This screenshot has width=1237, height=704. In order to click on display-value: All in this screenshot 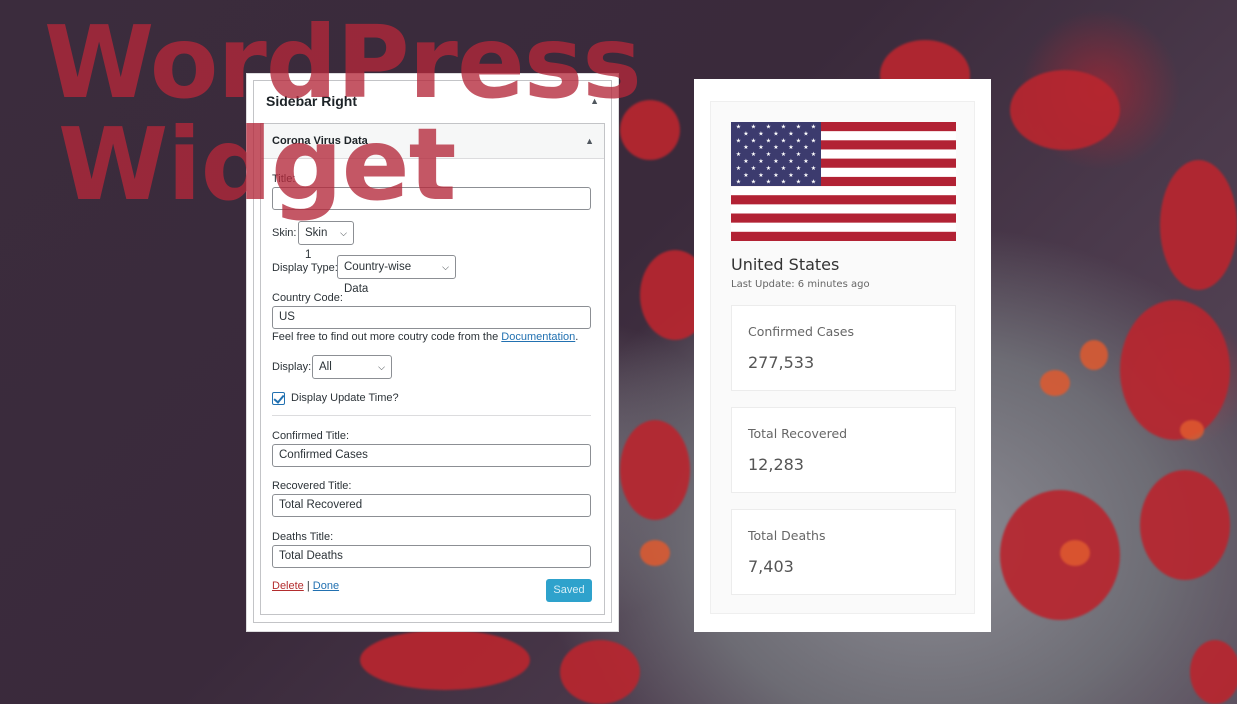, I will do `click(325, 367)`.